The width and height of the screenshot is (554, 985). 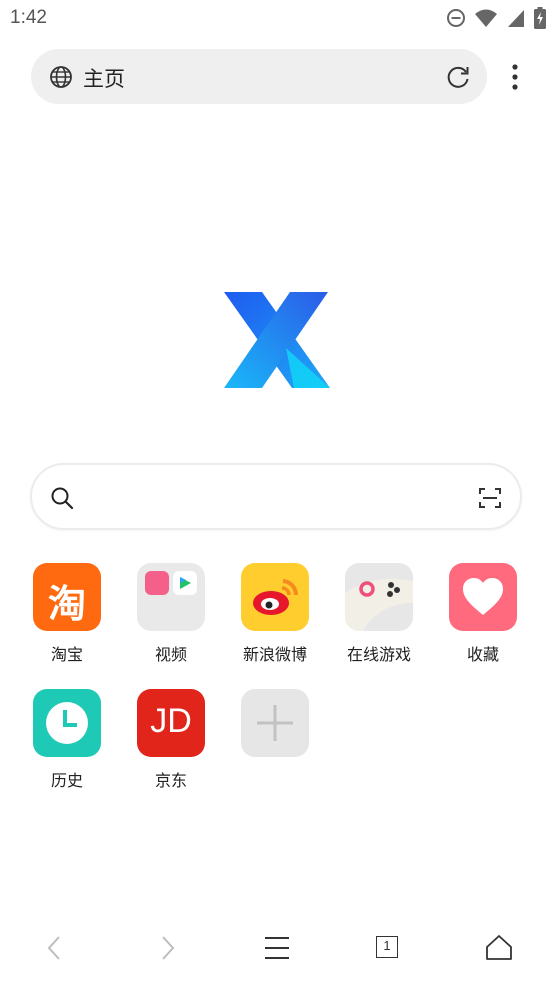 I want to click on search-icon, so click(x=62, y=498).